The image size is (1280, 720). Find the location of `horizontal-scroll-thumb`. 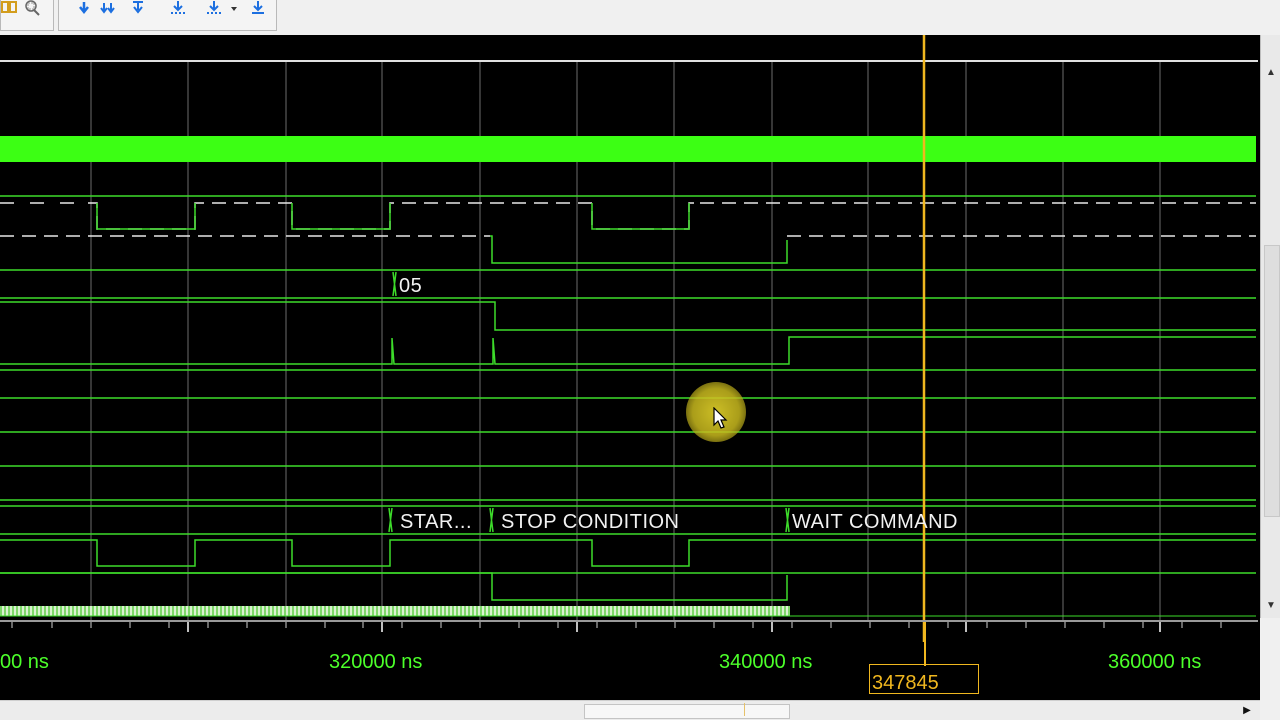

horizontal-scroll-thumb is located at coordinates (687, 711).